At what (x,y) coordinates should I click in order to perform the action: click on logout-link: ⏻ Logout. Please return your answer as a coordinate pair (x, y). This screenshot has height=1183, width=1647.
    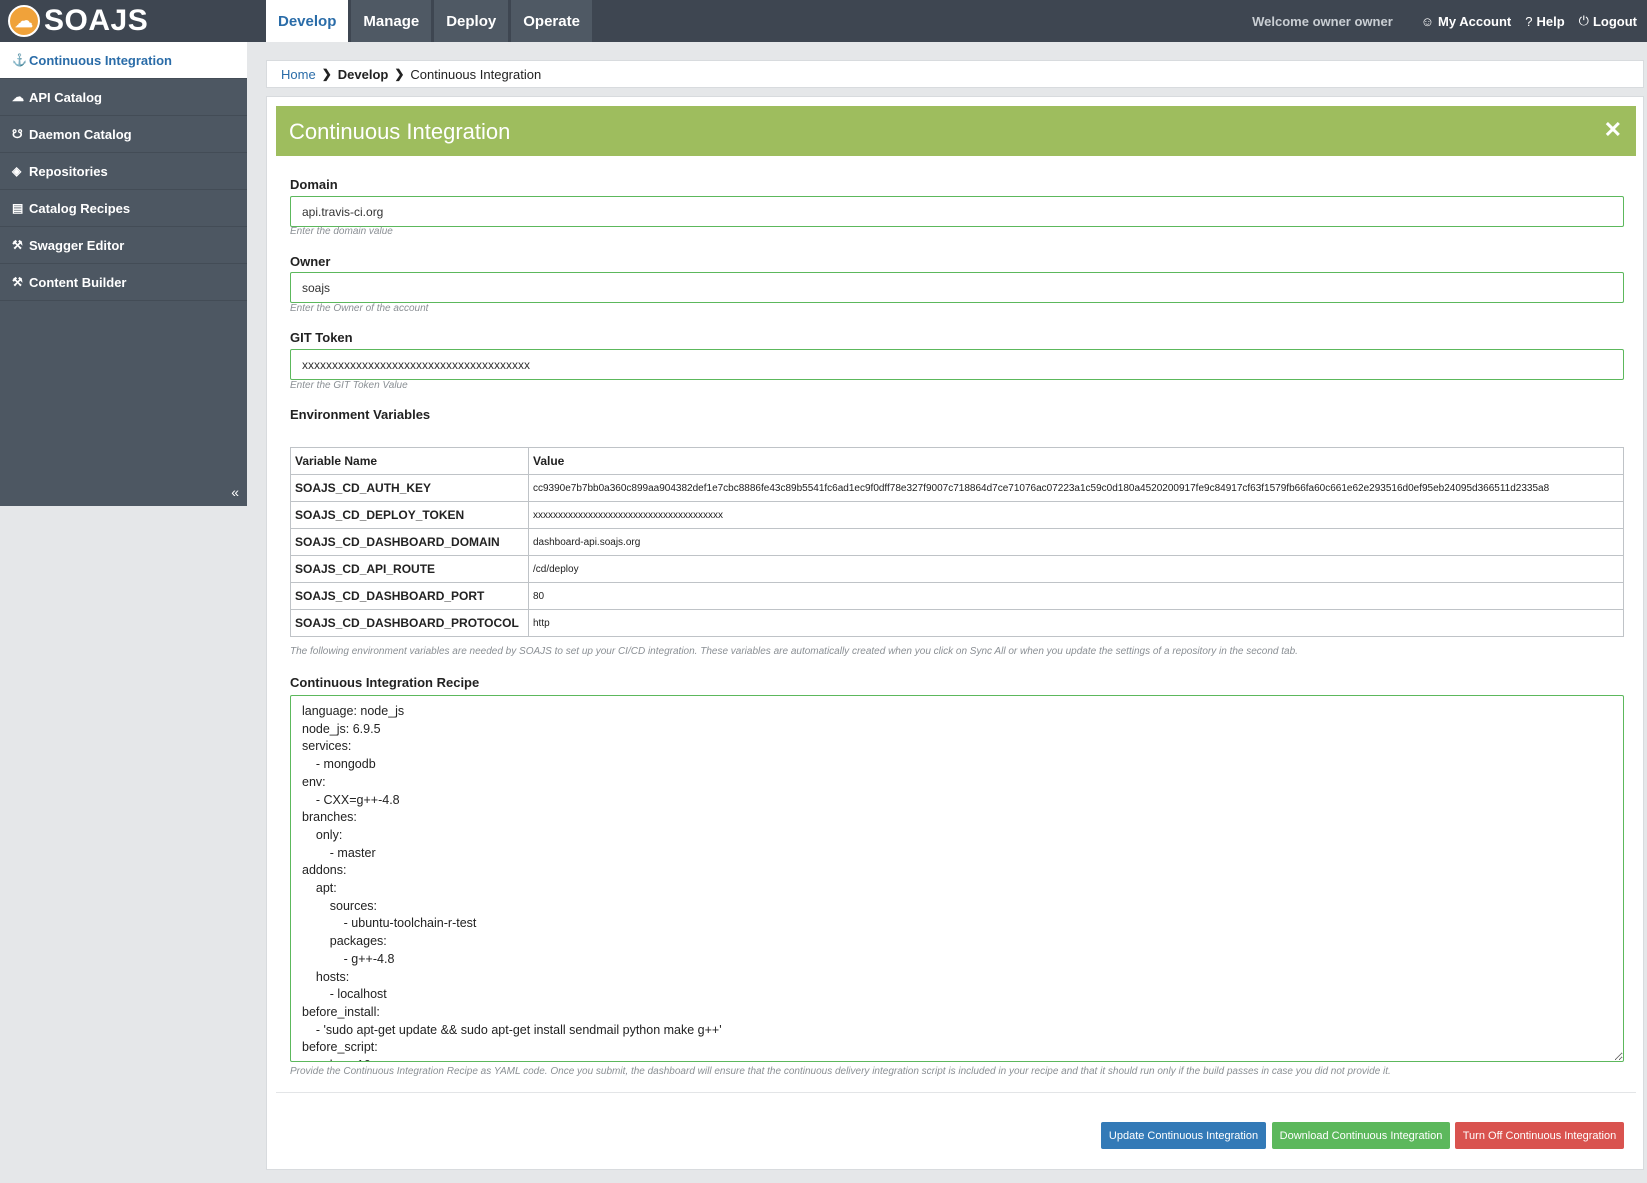
    Looking at the image, I should click on (1608, 21).